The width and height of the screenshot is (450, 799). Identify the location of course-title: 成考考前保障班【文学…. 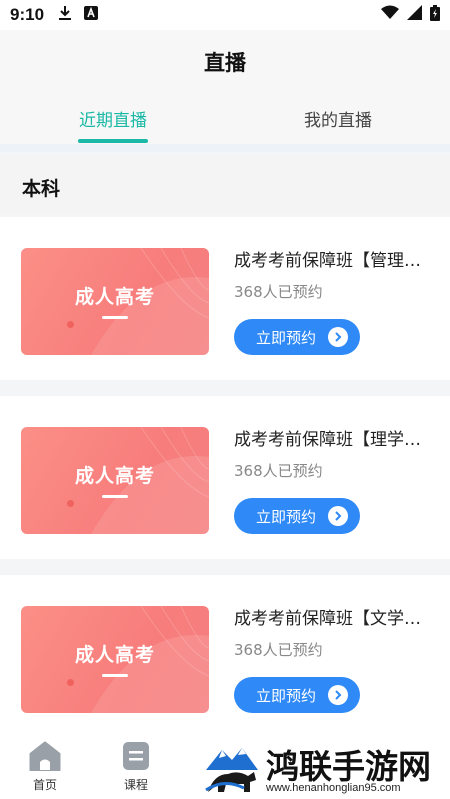
(332, 616).